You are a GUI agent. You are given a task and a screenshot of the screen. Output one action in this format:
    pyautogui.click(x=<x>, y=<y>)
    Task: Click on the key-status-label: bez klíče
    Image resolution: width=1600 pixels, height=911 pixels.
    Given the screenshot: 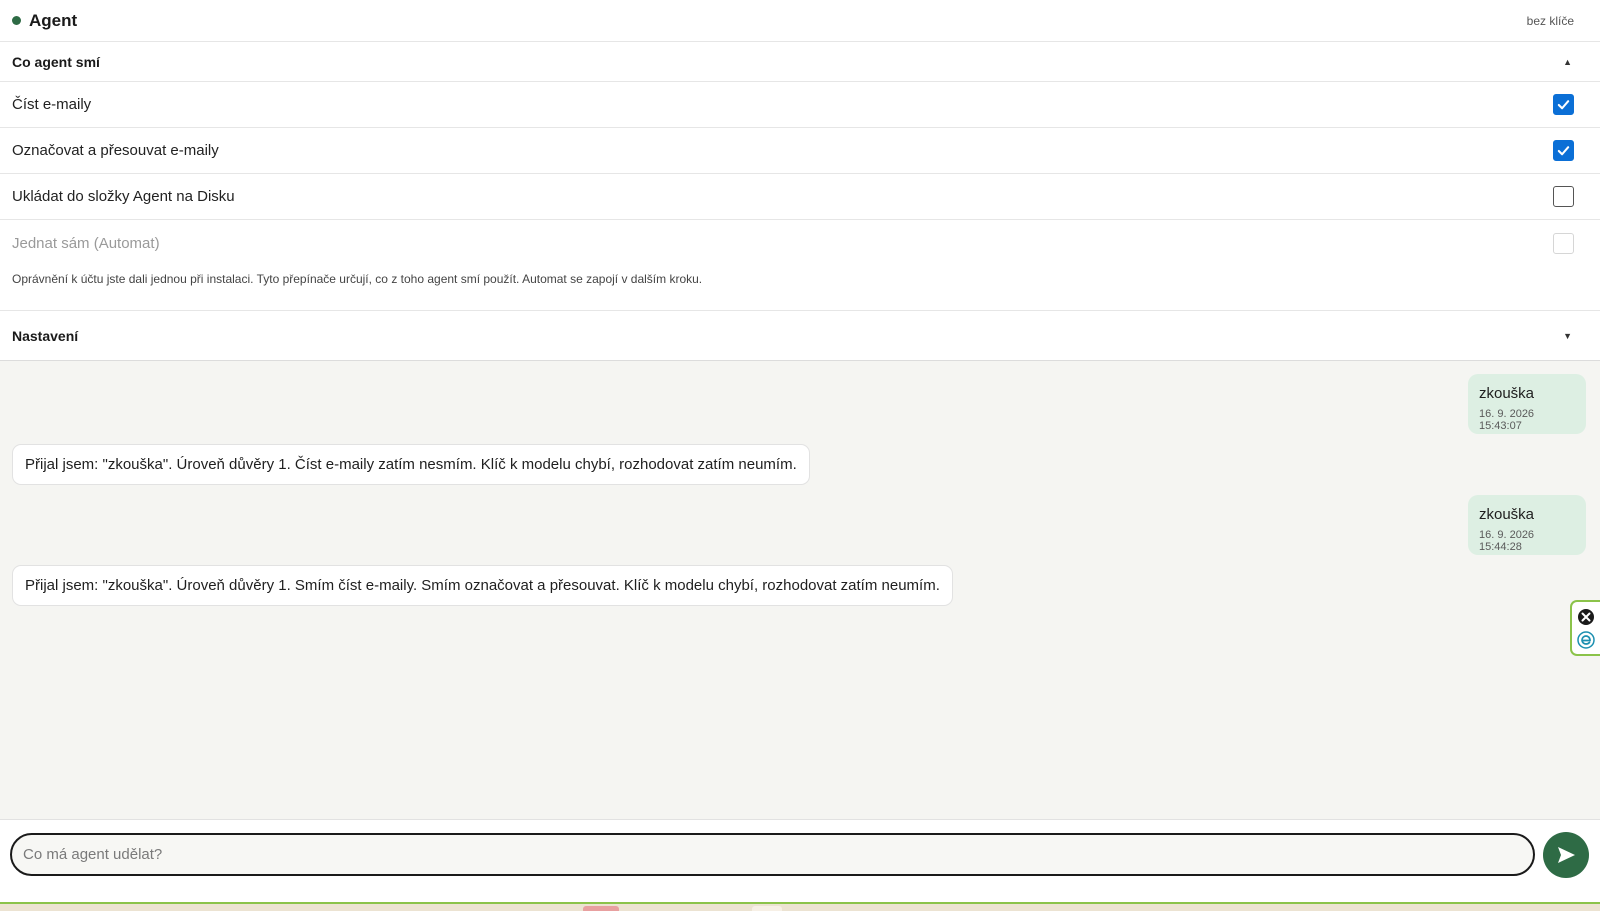 What is the action you would take?
    pyautogui.click(x=1550, y=20)
    